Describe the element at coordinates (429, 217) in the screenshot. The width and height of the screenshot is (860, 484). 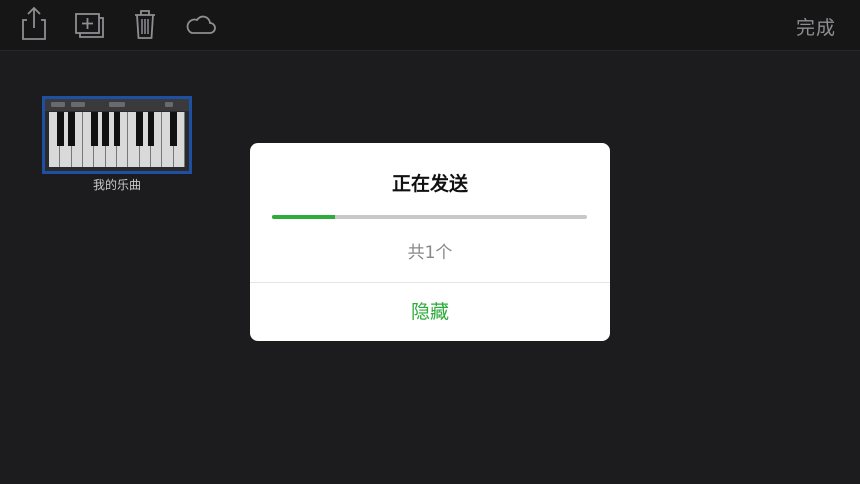
I see `progress-bar` at that location.